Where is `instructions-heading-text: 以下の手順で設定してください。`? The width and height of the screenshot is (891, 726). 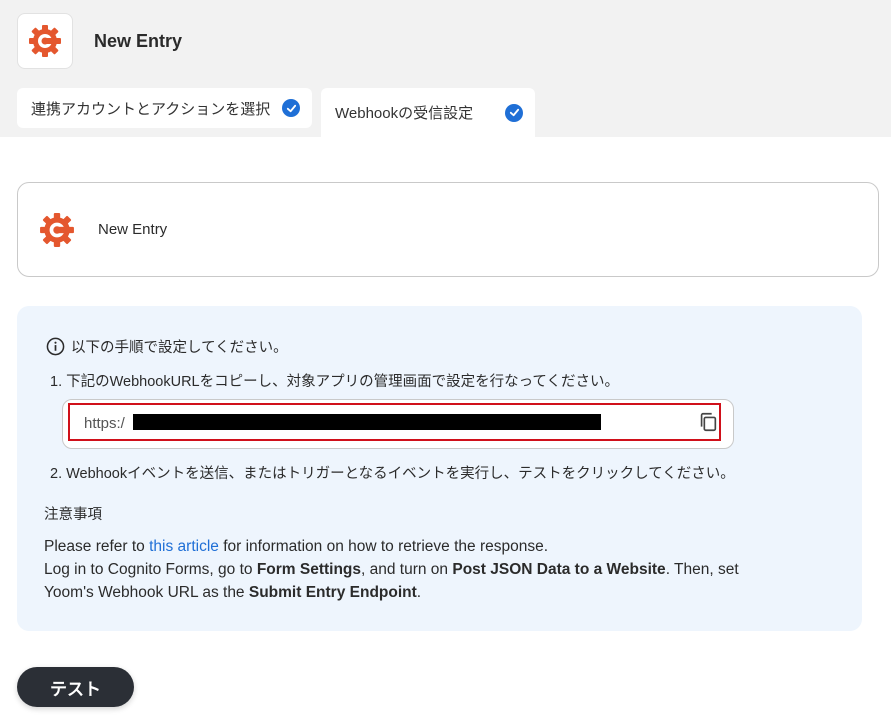 instructions-heading-text: 以下の手順で設定してください。 is located at coordinates (179, 348).